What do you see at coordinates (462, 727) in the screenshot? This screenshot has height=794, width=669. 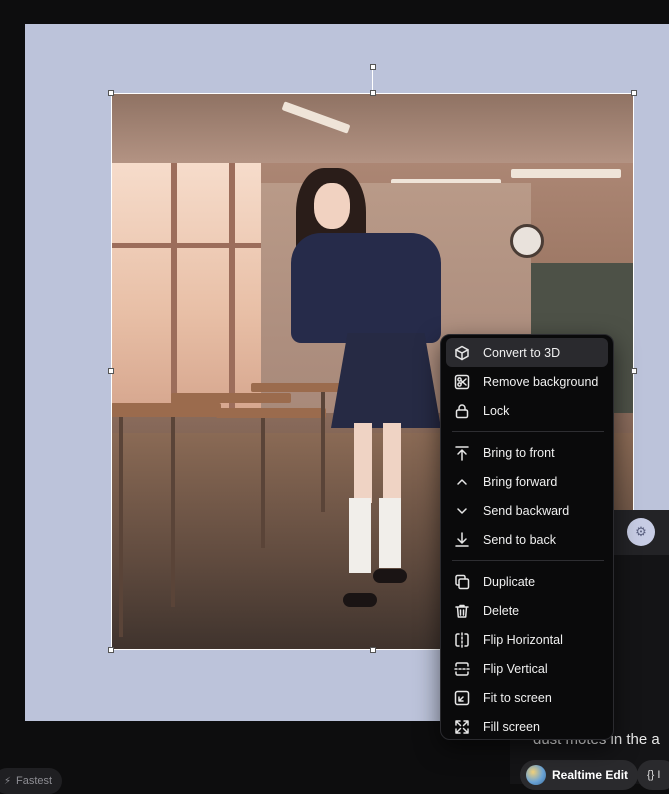 I see `expand-icon` at bounding box center [462, 727].